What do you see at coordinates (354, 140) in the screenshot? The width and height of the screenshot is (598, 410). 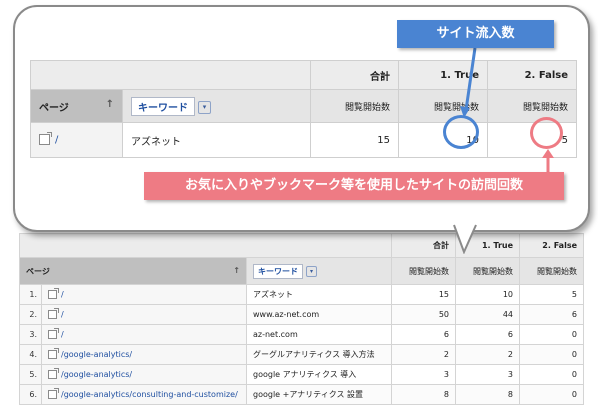 I see `zoom-total-cell: 15` at bounding box center [354, 140].